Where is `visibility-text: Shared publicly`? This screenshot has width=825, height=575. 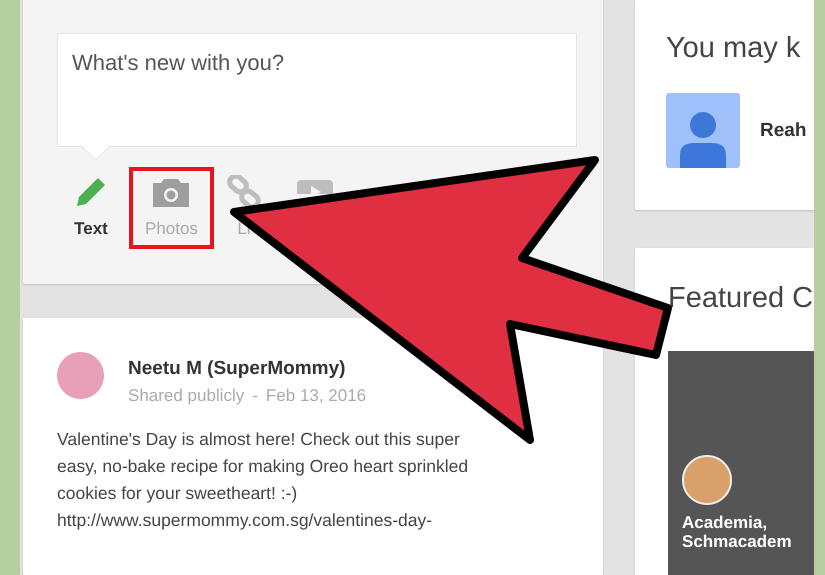 visibility-text: Shared publicly is located at coordinates (186, 396).